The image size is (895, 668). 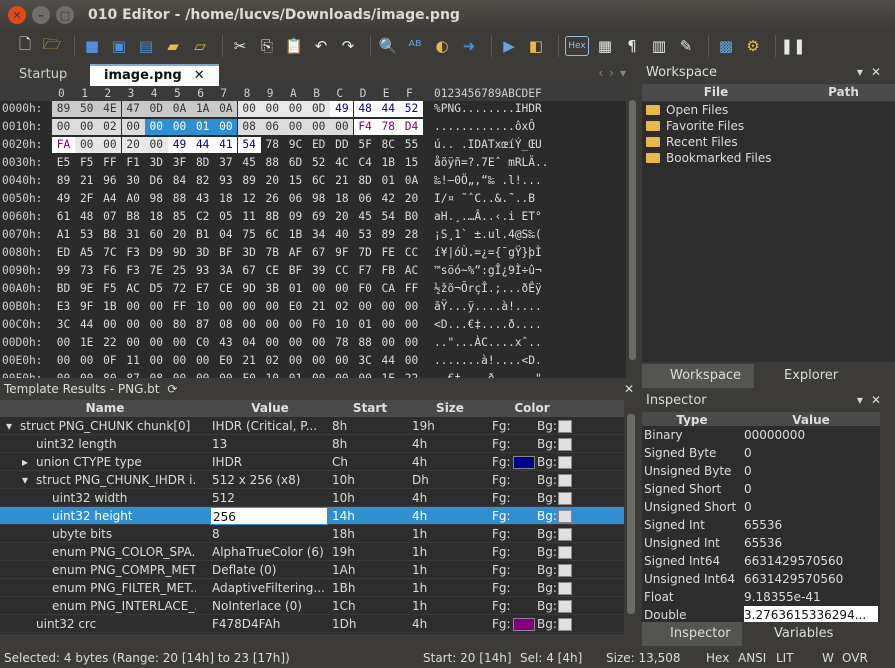 I want to click on hex-byte: 30, so click(x=133, y=181).